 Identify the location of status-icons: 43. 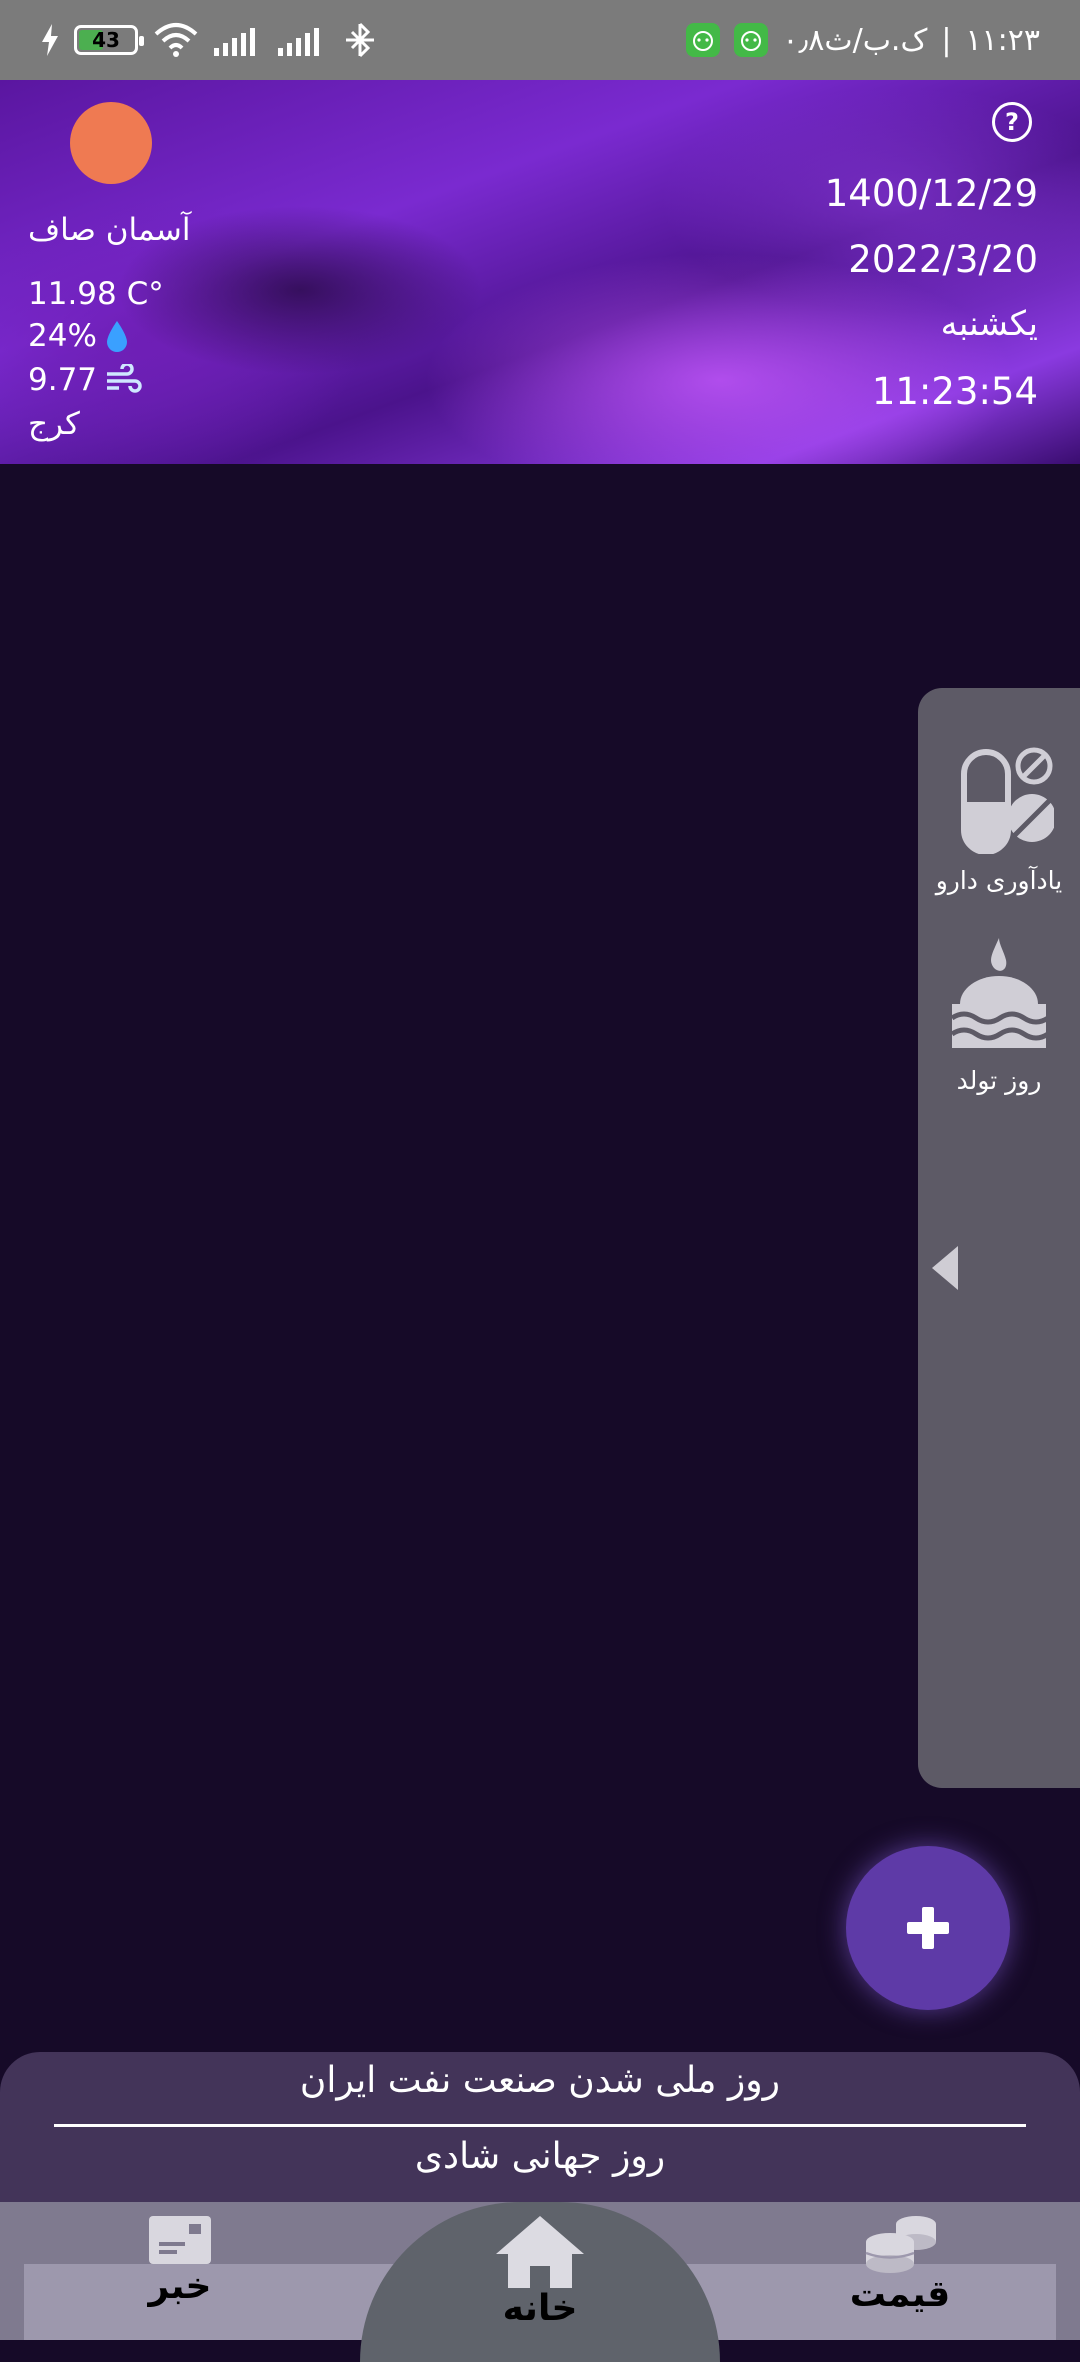
(209, 40).